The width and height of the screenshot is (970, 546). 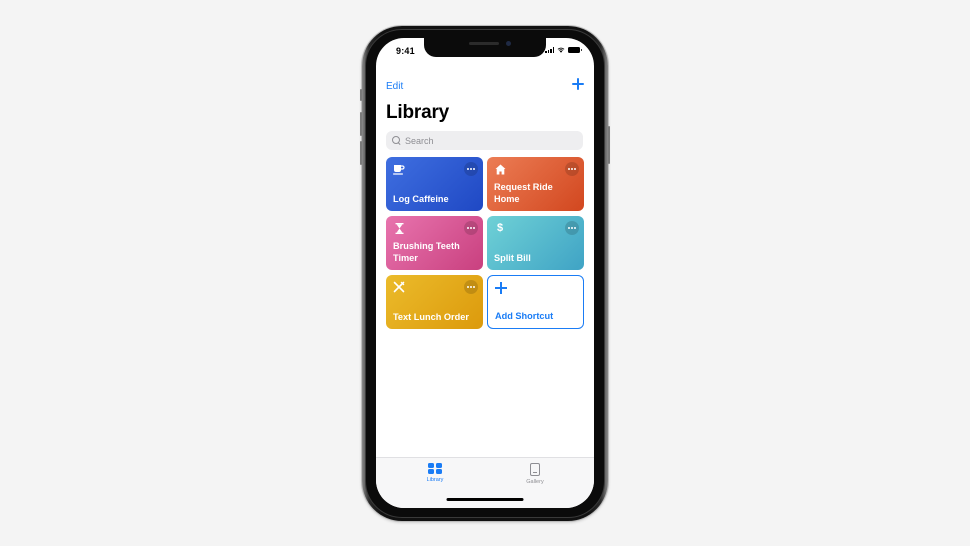 What do you see at coordinates (512, 258) in the screenshot?
I see `shortcut-label: Split Bill` at bounding box center [512, 258].